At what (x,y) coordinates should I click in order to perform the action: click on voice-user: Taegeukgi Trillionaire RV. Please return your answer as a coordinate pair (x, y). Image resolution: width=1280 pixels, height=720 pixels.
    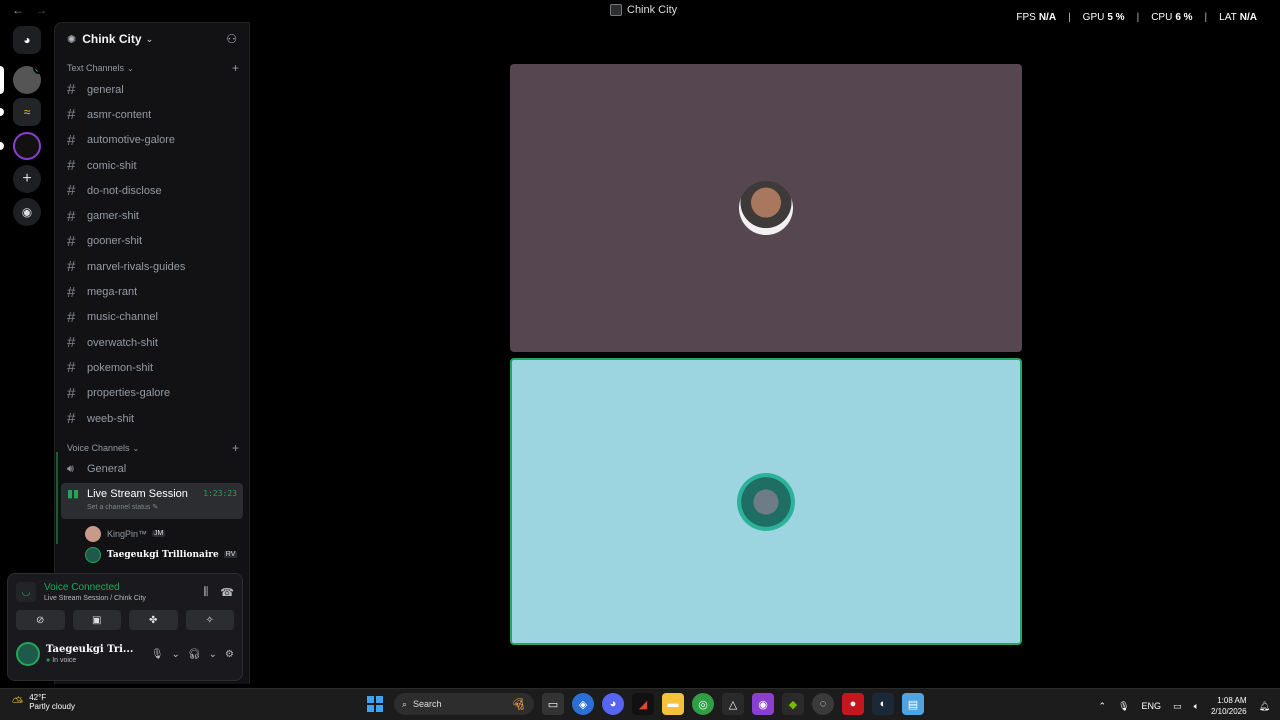
    Looking at the image, I should click on (152, 554).